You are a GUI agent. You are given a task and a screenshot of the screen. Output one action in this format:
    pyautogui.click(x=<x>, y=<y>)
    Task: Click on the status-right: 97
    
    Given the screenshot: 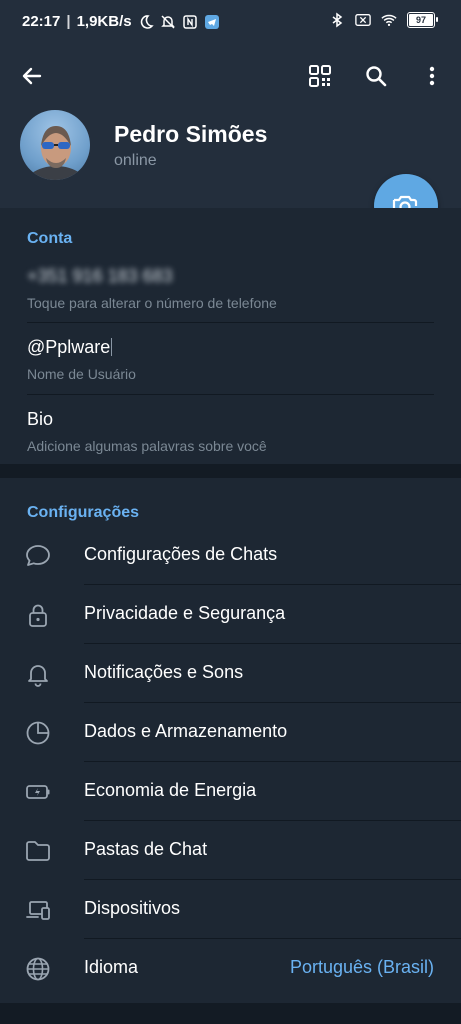 What is the action you would take?
    pyautogui.click(x=383, y=20)
    